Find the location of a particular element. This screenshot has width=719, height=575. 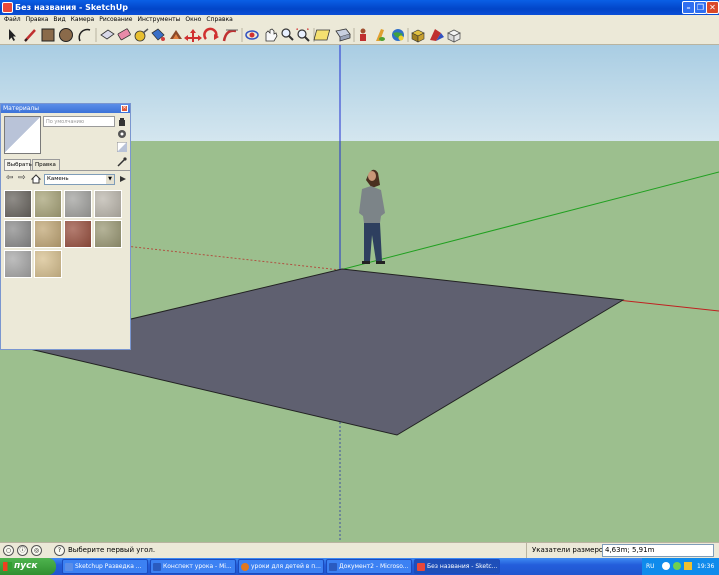

push-pull-icon is located at coordinates (107, 34).